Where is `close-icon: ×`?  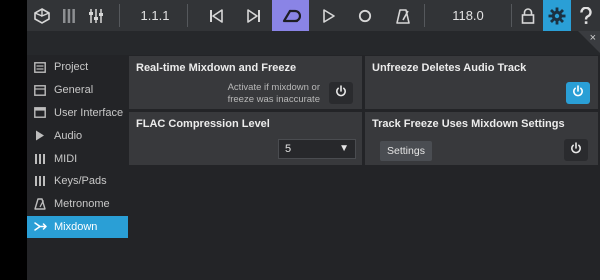
close-icon: × is located at coordinates (592, 38).